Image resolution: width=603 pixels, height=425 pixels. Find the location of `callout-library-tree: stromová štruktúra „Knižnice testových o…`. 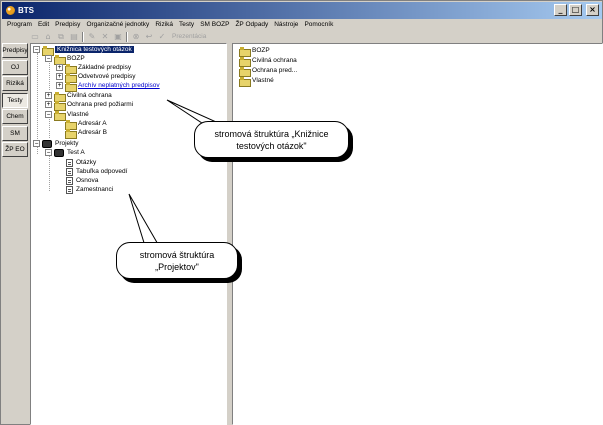

callout-library-tree: stromová štruktúra „Knižnice testových o… is located at coordinates (271, 139).